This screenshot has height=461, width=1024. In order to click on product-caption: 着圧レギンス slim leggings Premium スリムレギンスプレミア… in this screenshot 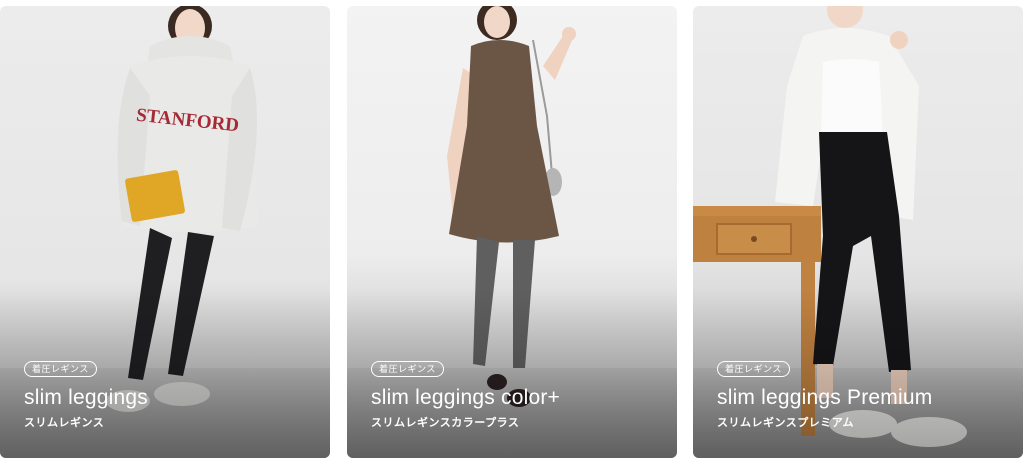, I will do `click(824, 394)`.